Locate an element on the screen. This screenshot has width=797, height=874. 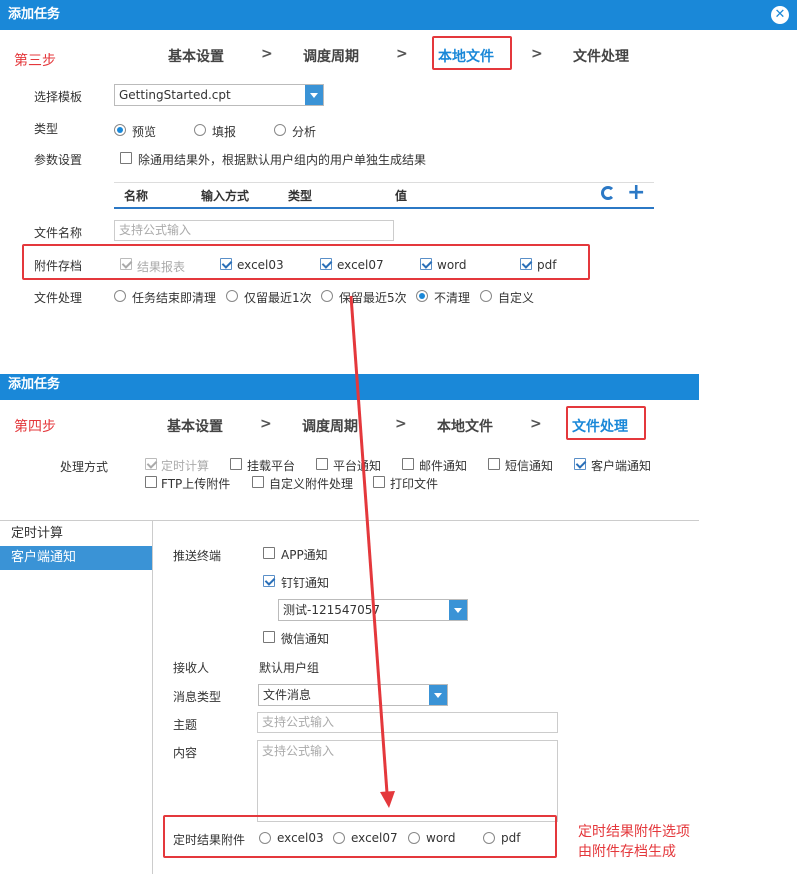
annotation-arrow is located at coordinates (372, 551).